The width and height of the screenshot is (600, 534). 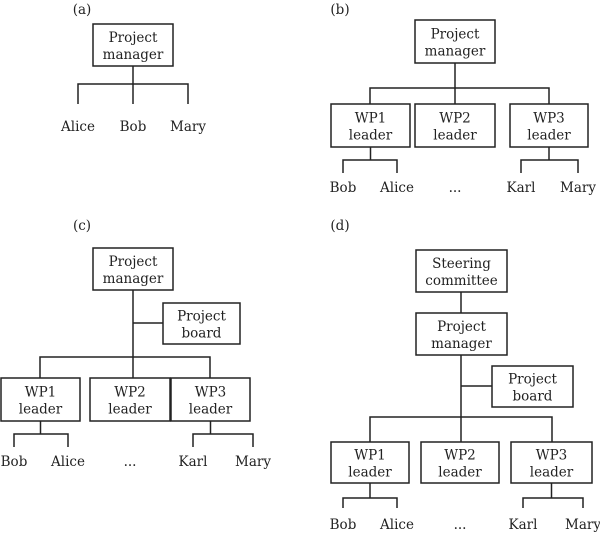 I want to click on panel-label: (d), so click(x=339, y=226).